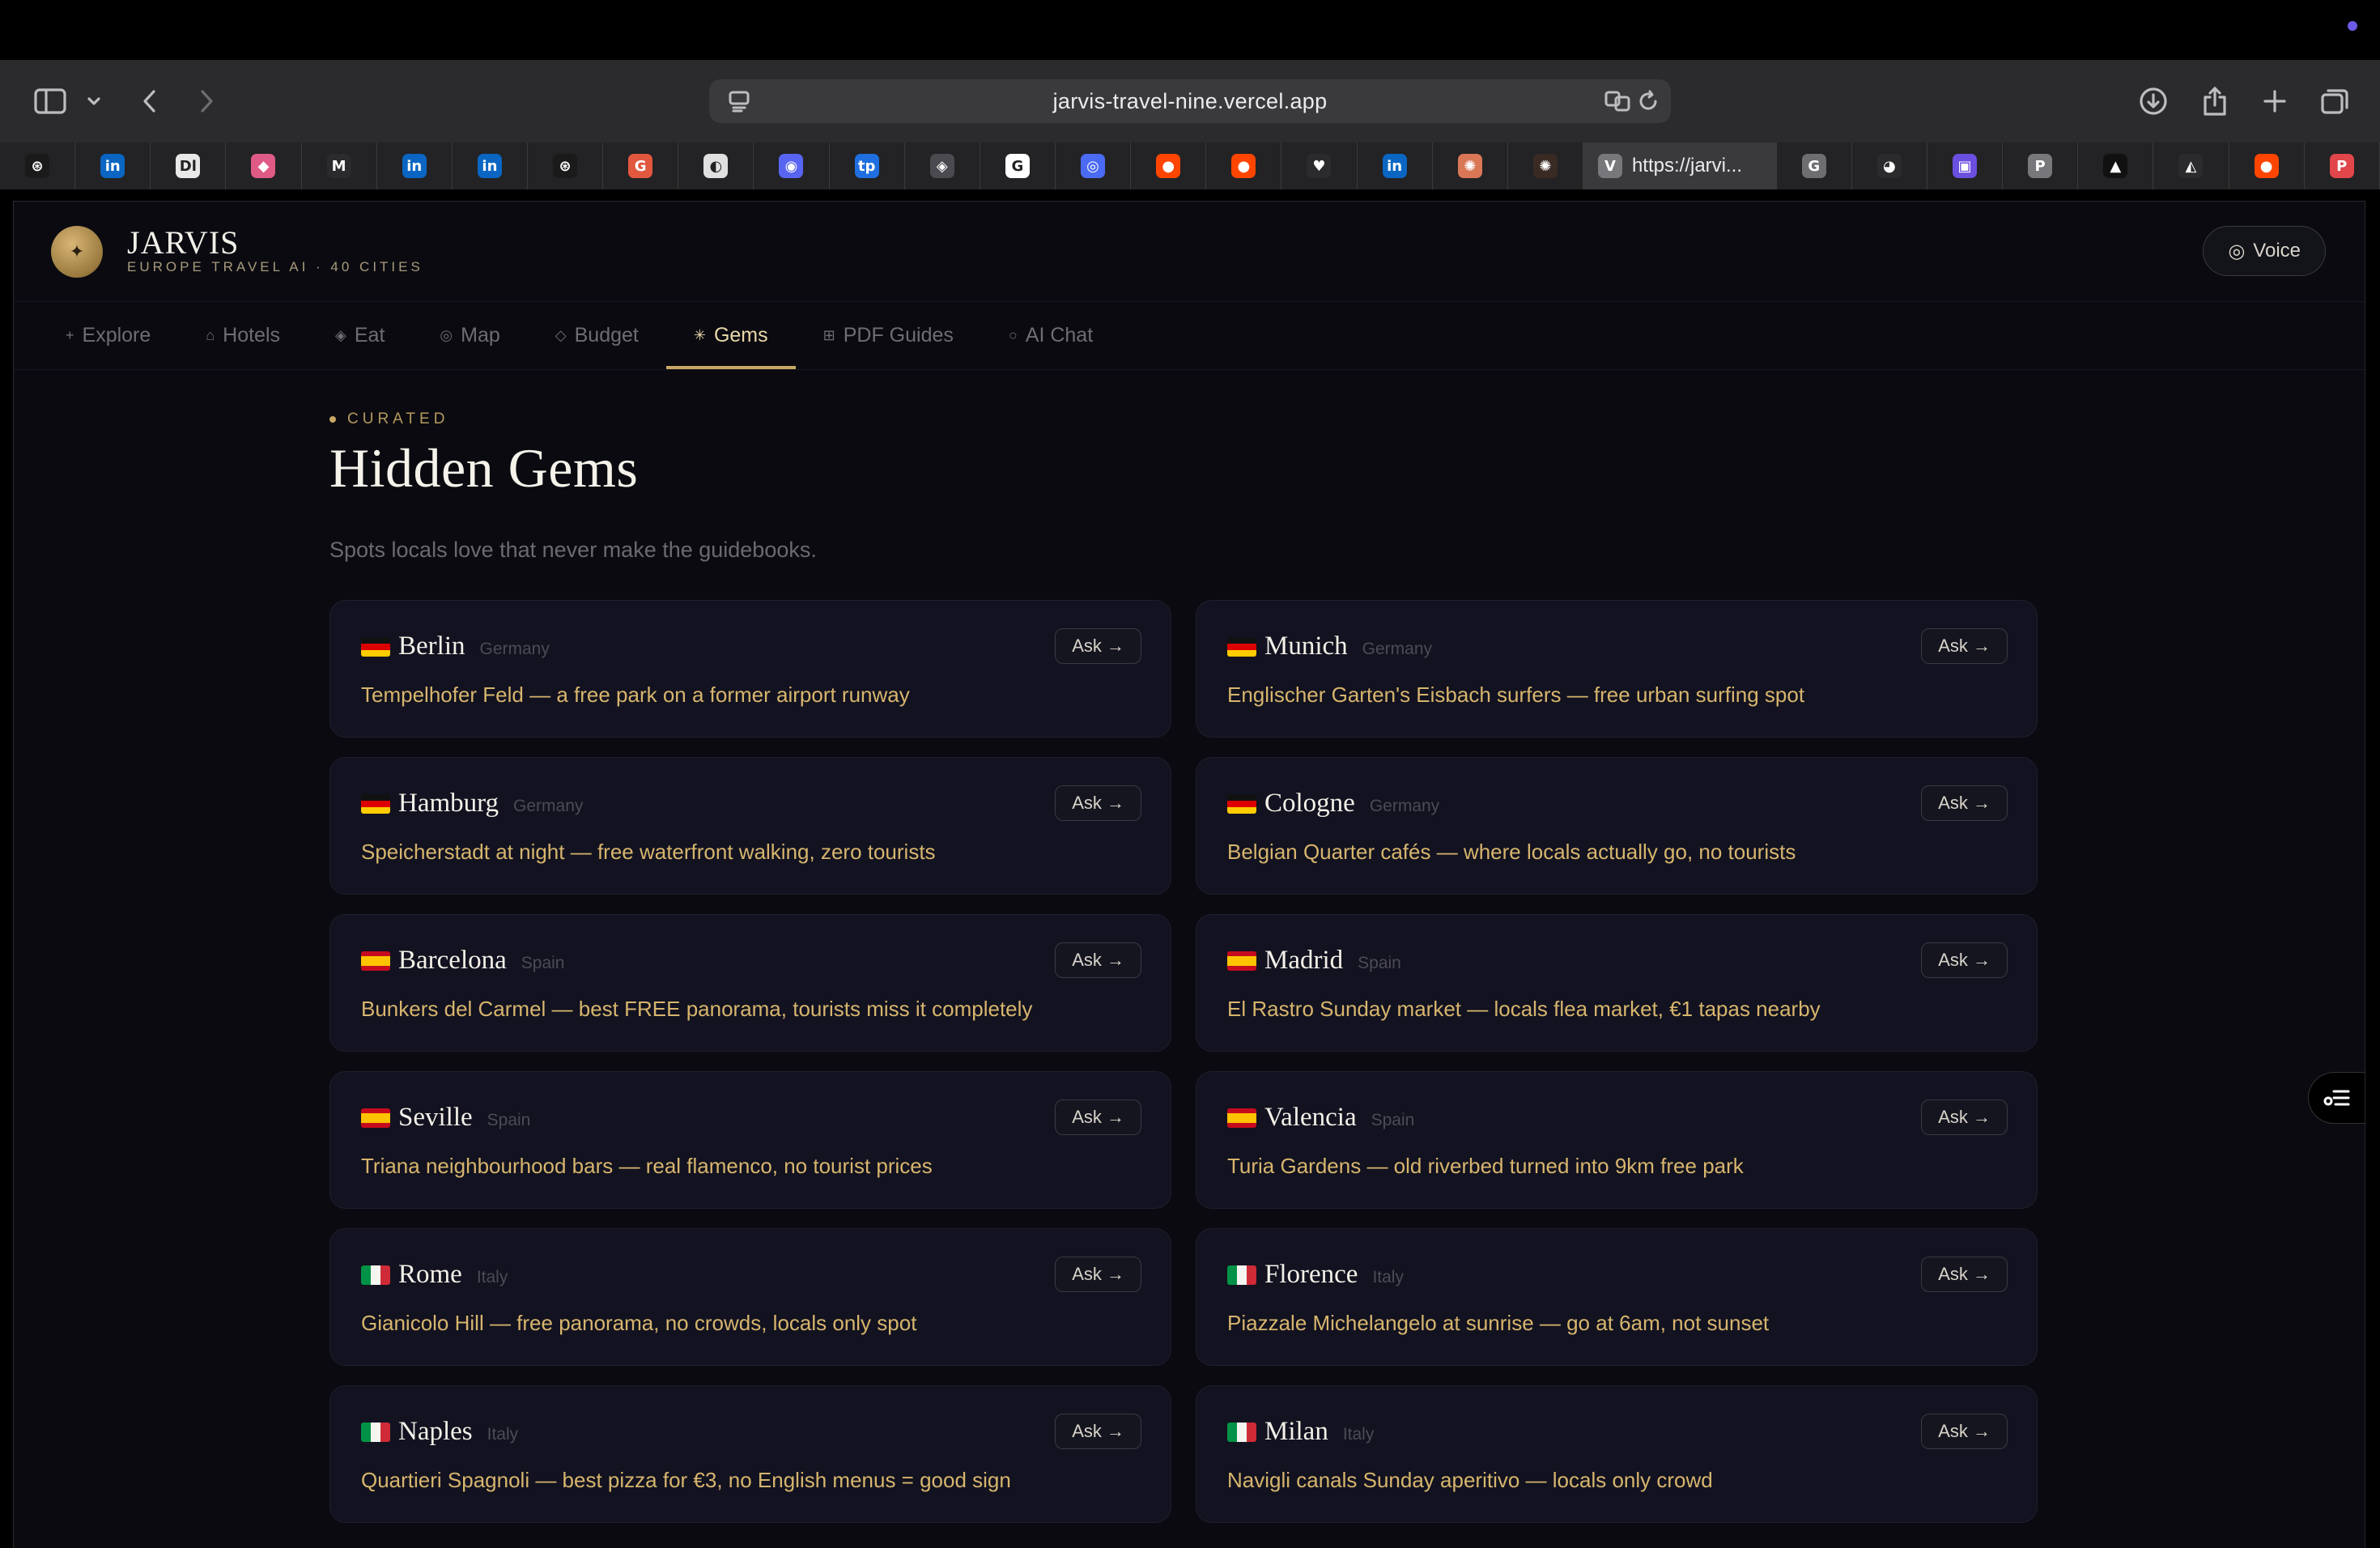  Describe the element at coordinates (2264, 251) in the screenshot. I see `voice-button: ◎ Voice` at that location.